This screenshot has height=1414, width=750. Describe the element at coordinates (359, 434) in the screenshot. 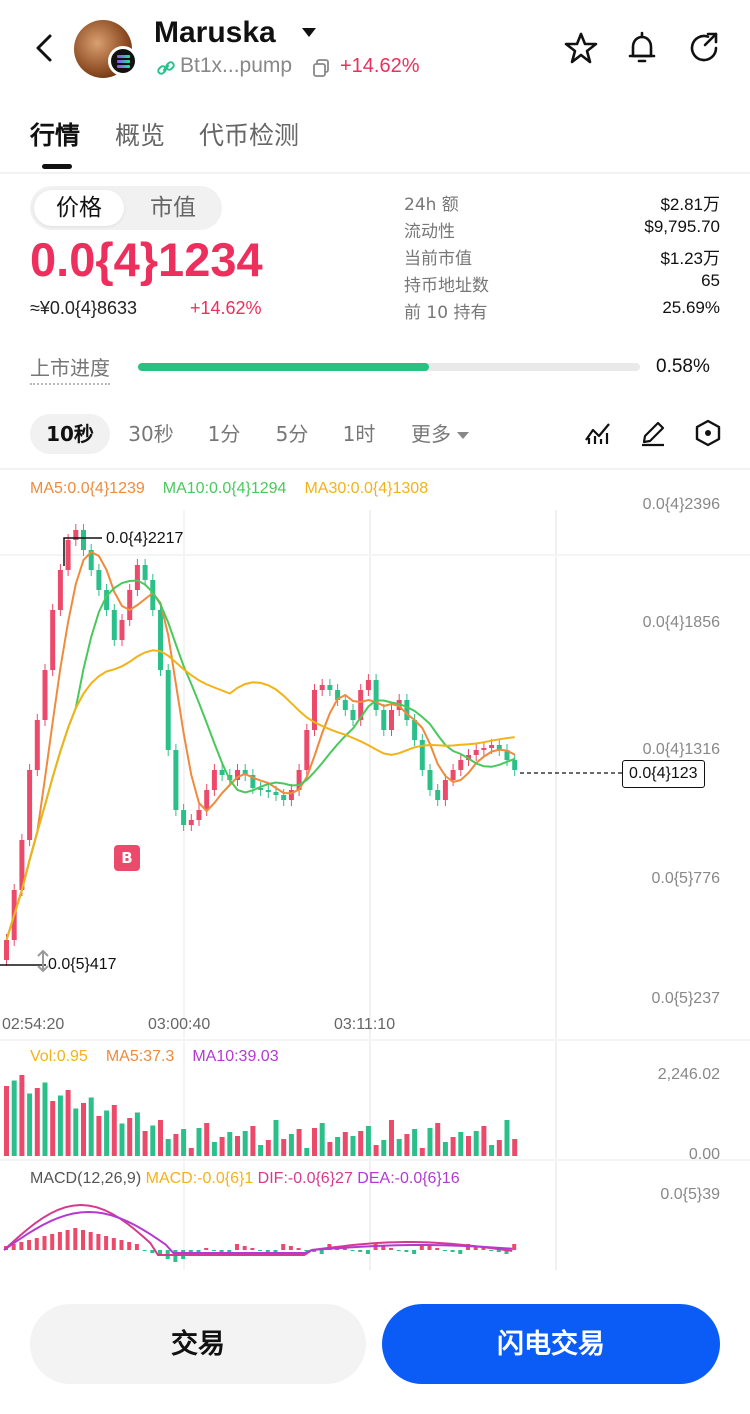

I see `interval-1h: 1时` at that location.